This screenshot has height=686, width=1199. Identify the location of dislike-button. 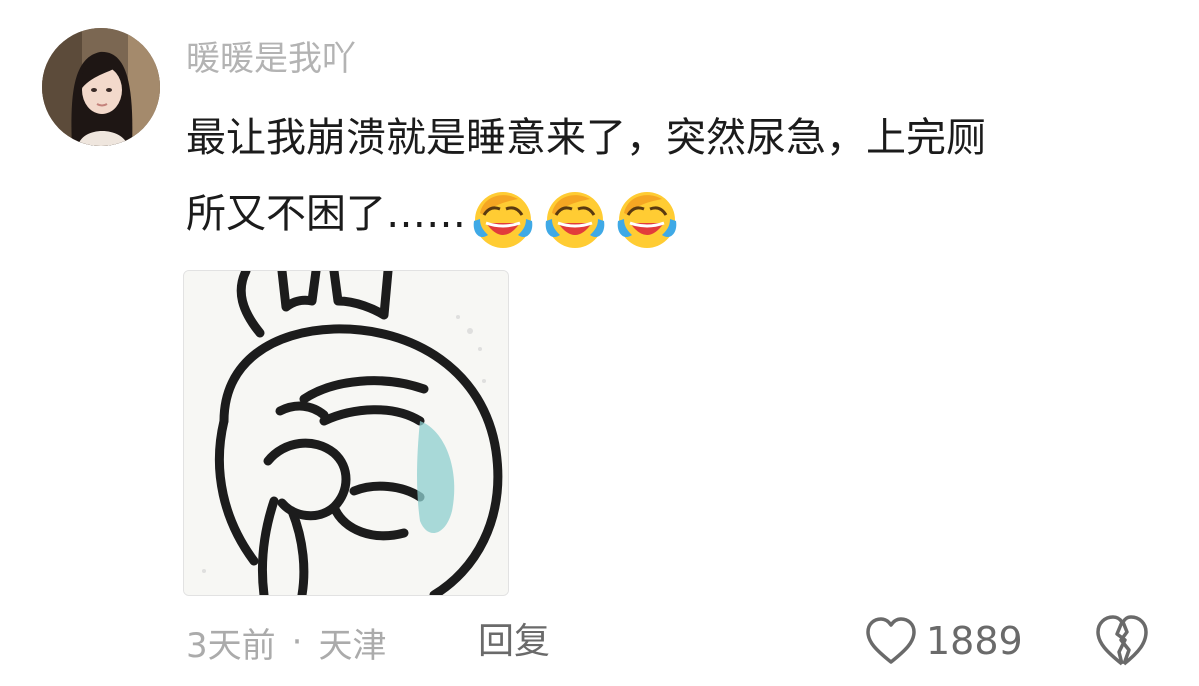
(1122, 641).